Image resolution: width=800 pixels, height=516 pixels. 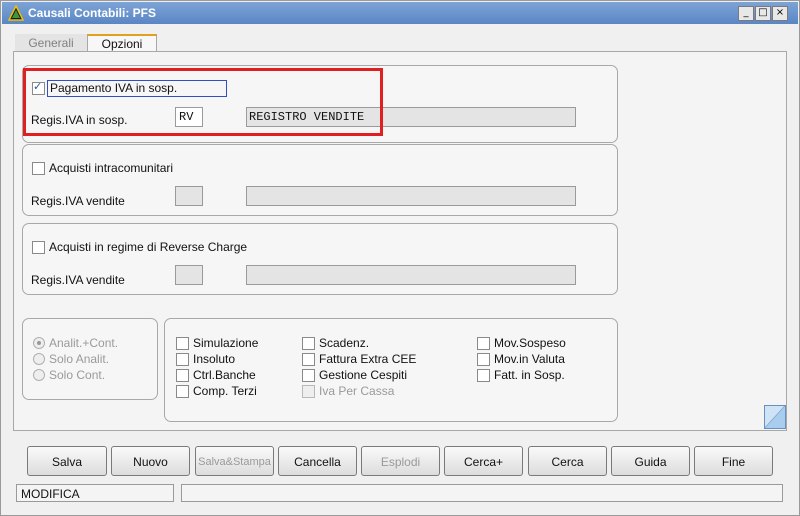 I want to click on status-mode: MODIFICA, so click(x=95, y=493).